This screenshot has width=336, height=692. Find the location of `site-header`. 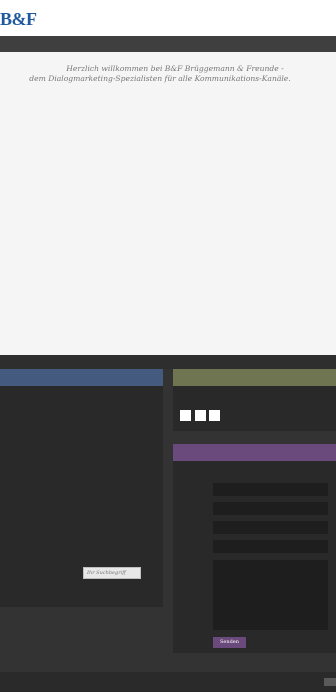

site-header is located at coordinates (168, 18).